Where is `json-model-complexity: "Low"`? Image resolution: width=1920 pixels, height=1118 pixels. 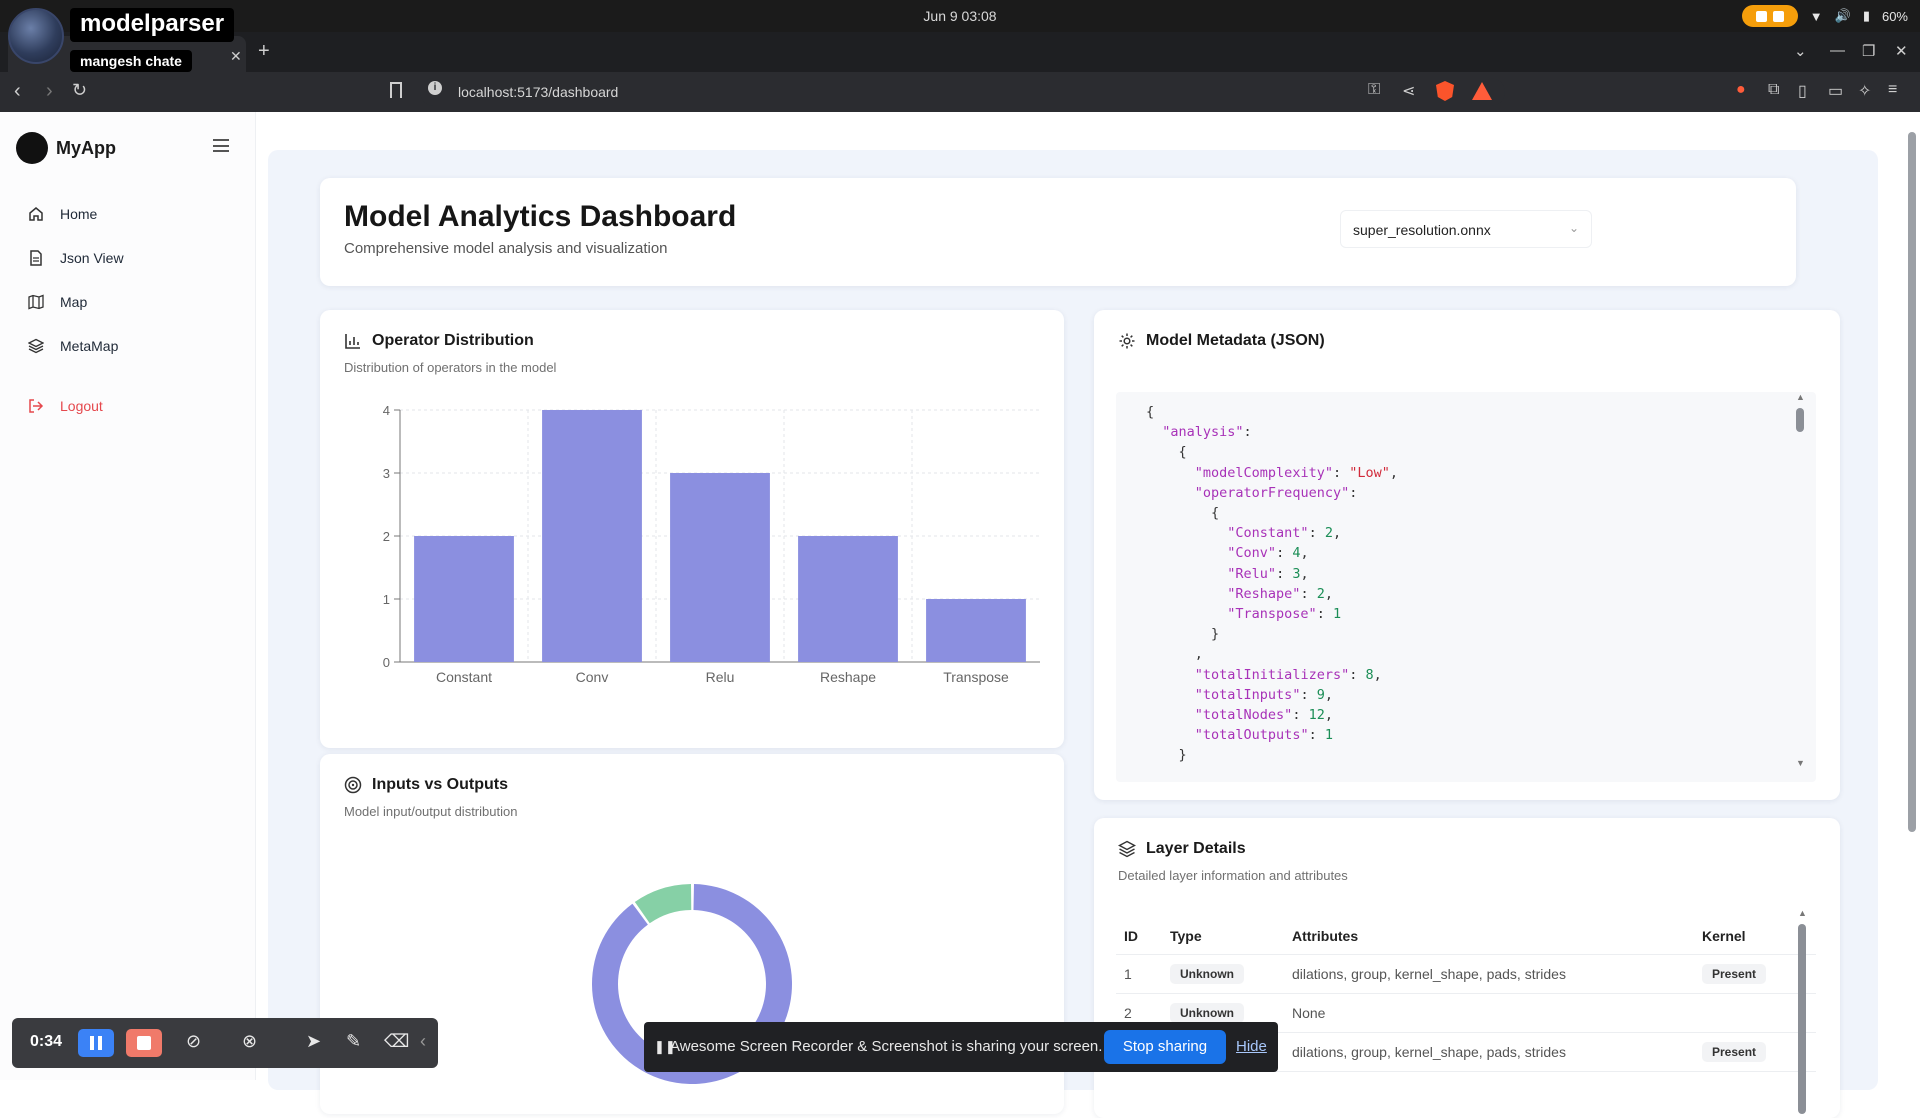
json-model-complexity: "Low" is located at coordinates (1369, 472).